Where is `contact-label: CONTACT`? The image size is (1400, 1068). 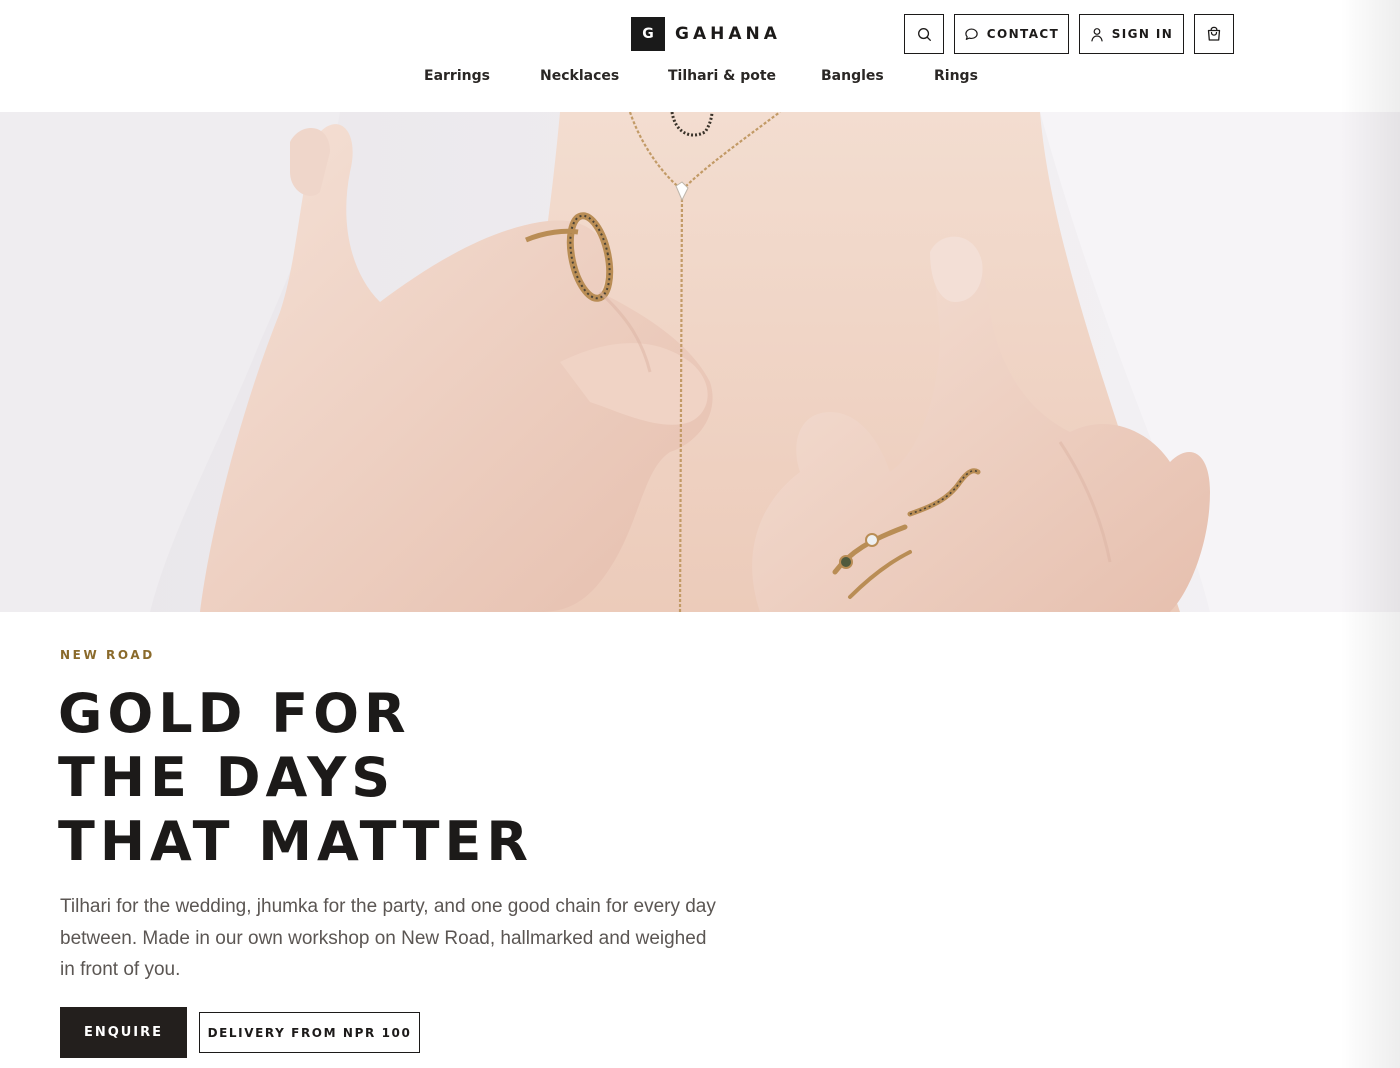 contact-label: CONTACT is located at coordinates (1023, 34).